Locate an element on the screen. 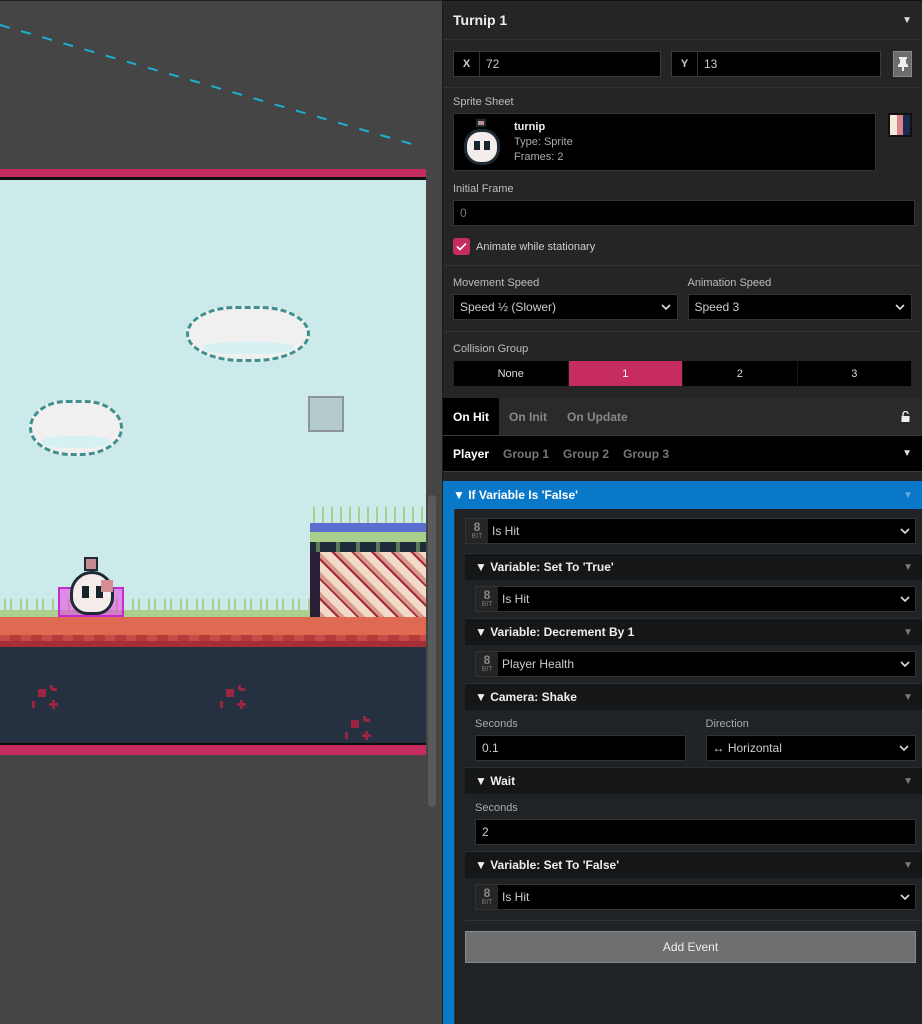  position-row: X Y is located at coordinates (682, 64).